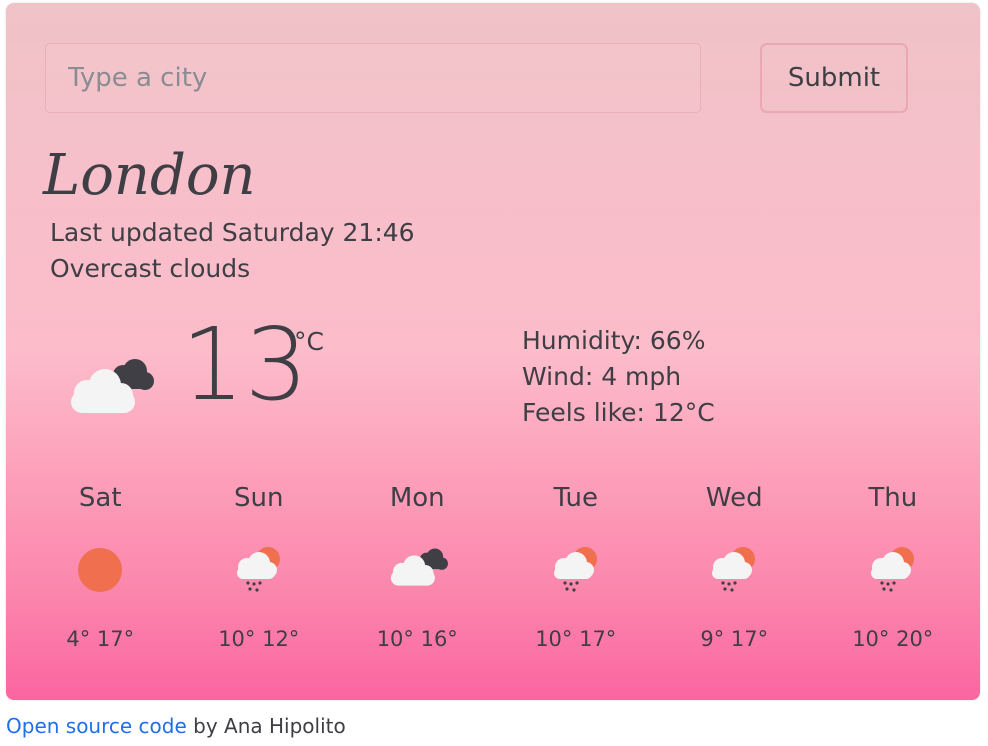 The height and width of the screenshot is (746, 988). Describe the element at coordinates (96, 726) in the screenshot. I see `open-source-link: Open source code` at that location.